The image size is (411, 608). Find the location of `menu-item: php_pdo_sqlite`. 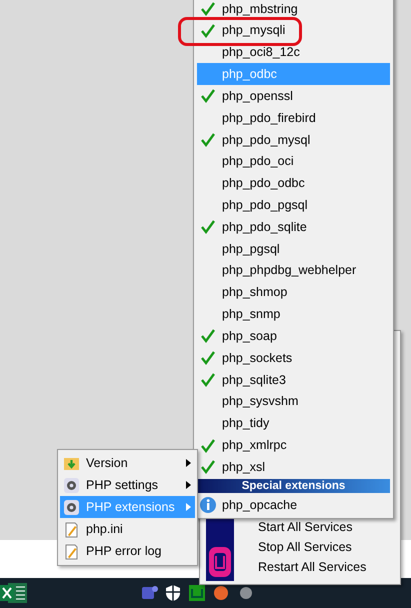

menu-item: php_pdo_sqlite is located at coordinates (293, 227).